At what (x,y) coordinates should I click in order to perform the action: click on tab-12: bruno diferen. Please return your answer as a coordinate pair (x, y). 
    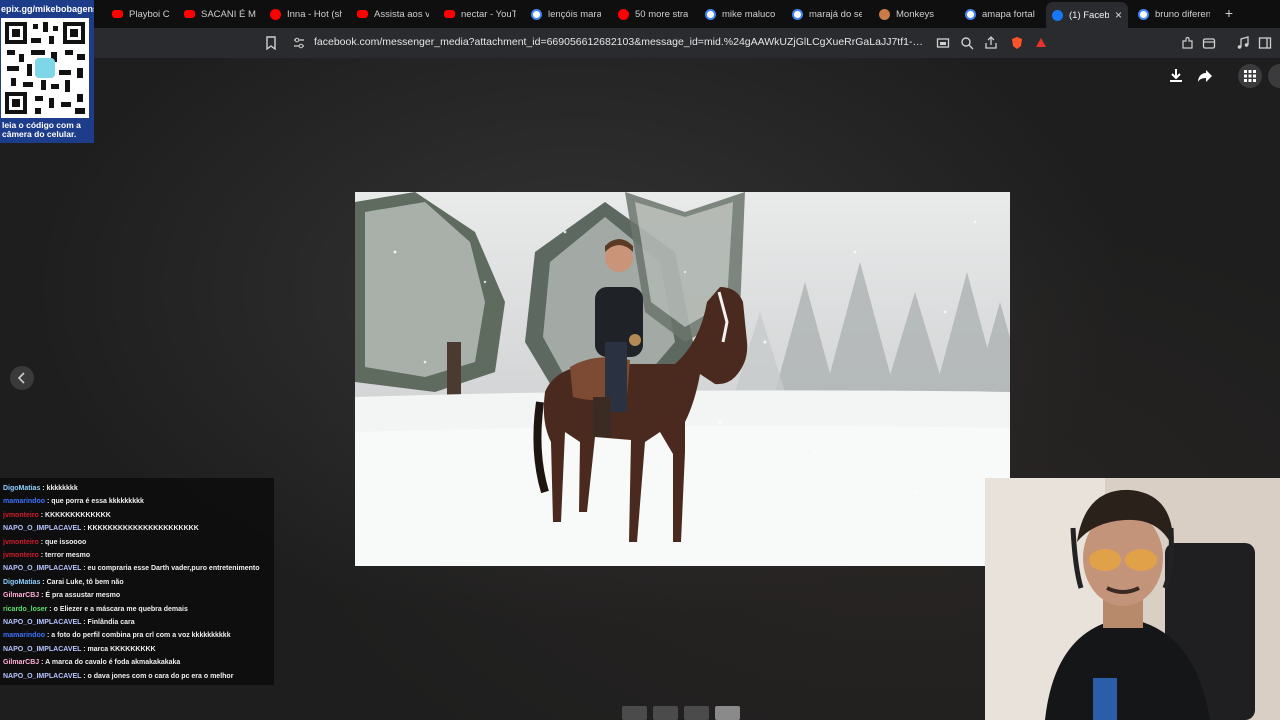
    Looking at the image, I should click on (1174, 14).